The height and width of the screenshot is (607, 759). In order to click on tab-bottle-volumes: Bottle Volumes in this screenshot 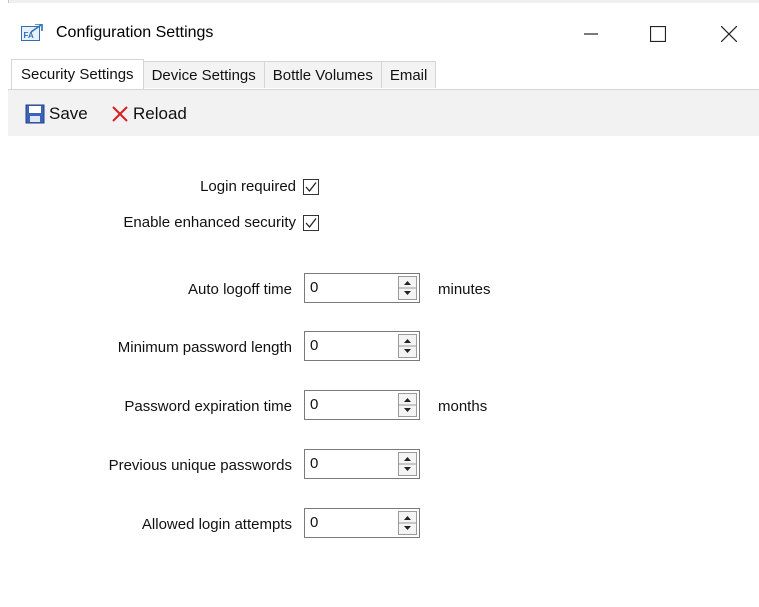, I will do `click(322, 74)`.